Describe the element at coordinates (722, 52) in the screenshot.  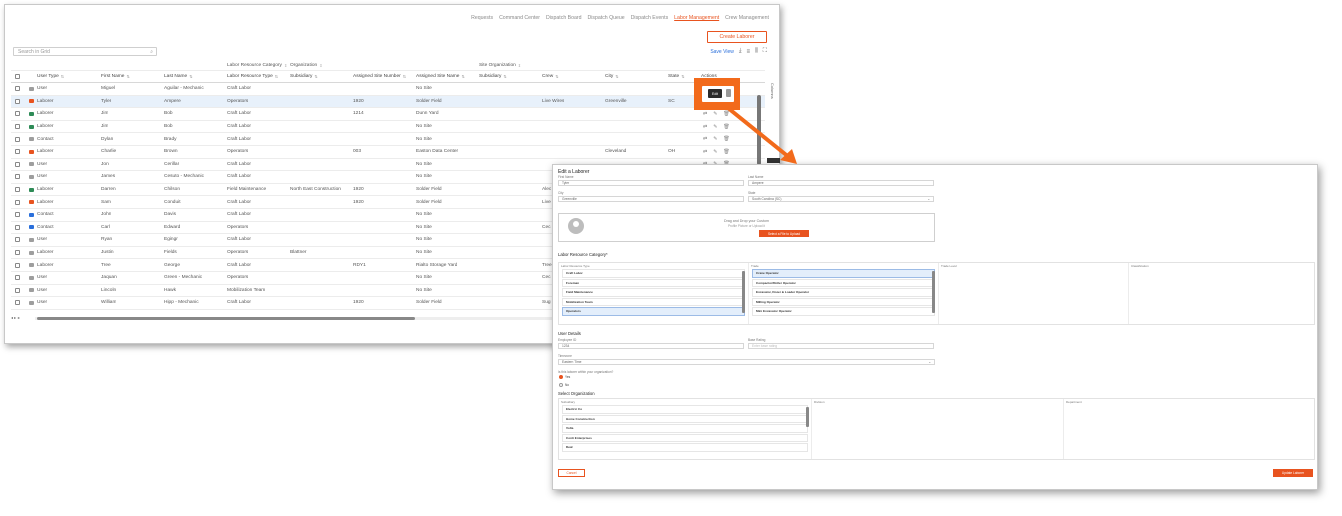
I see `save-view-link: Save View` at that location.